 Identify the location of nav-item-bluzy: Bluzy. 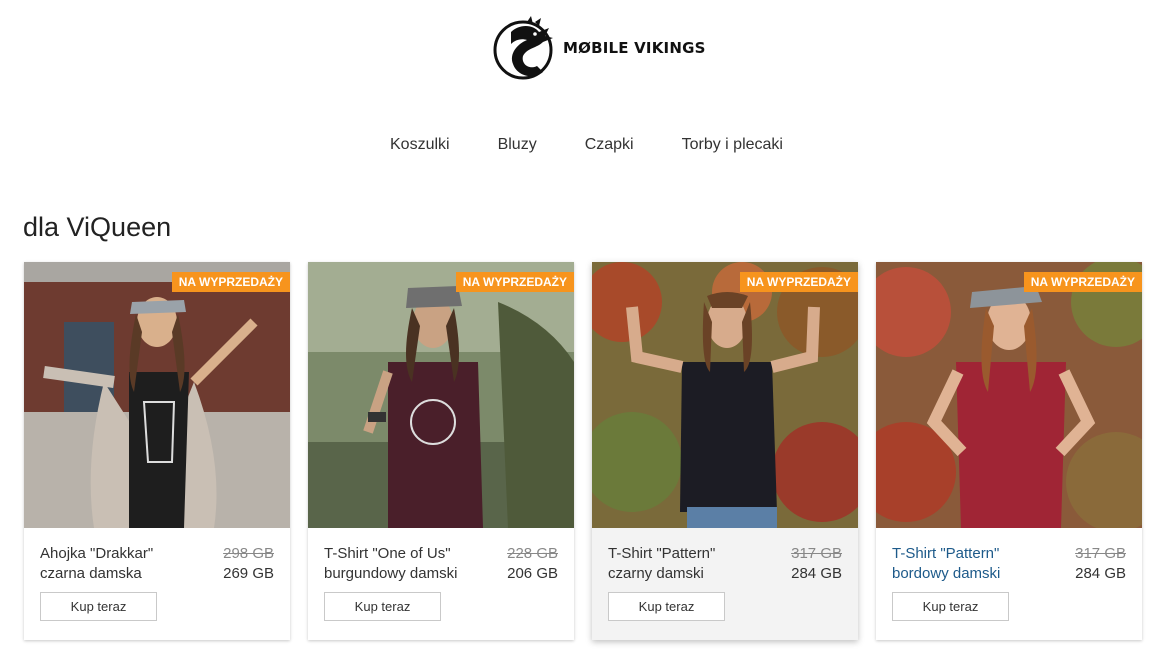
(517, 145).